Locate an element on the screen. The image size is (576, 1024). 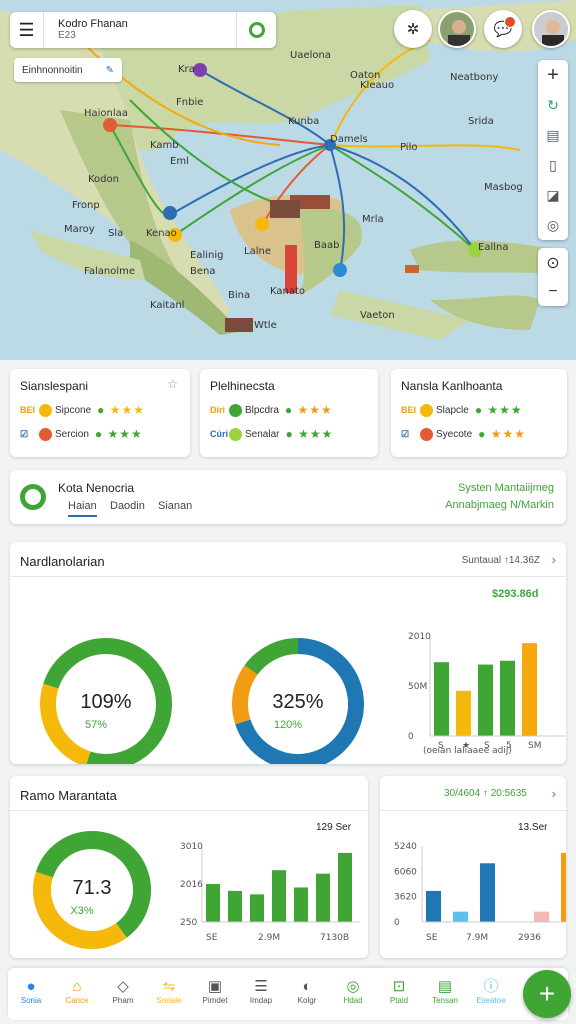
search-go-button is located at coordinates (256, 30).